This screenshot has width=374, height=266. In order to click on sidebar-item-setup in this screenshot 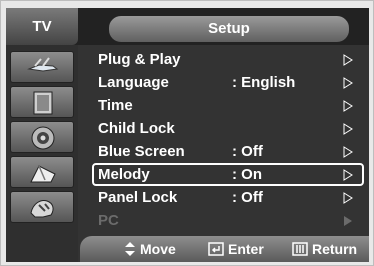, I will do `click(42, 207)`.